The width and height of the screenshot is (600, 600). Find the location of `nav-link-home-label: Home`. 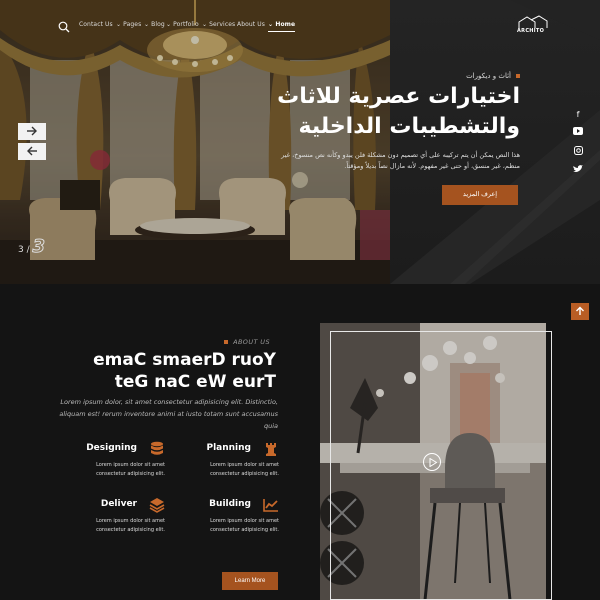

nav-link-home-label: Home is located at coordinates (285, 24).